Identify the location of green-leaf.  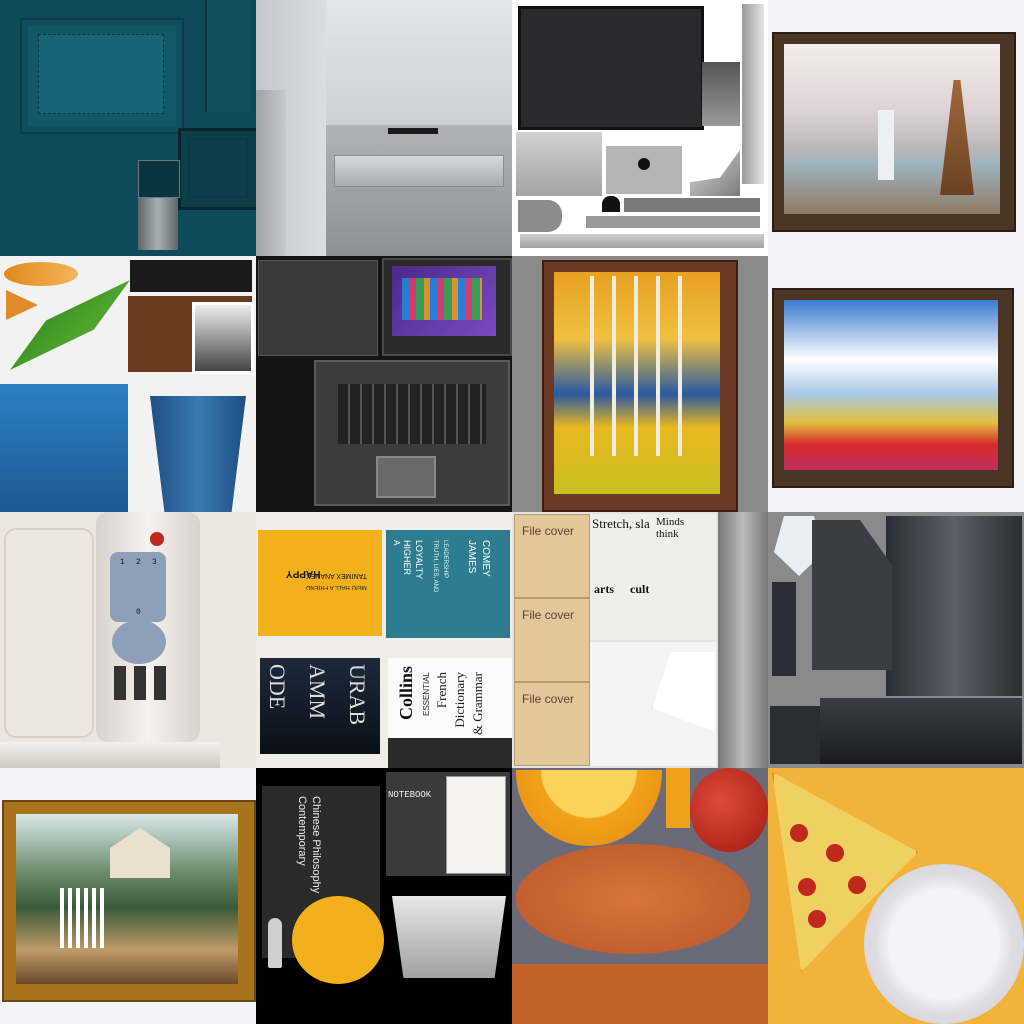
(70, 325).